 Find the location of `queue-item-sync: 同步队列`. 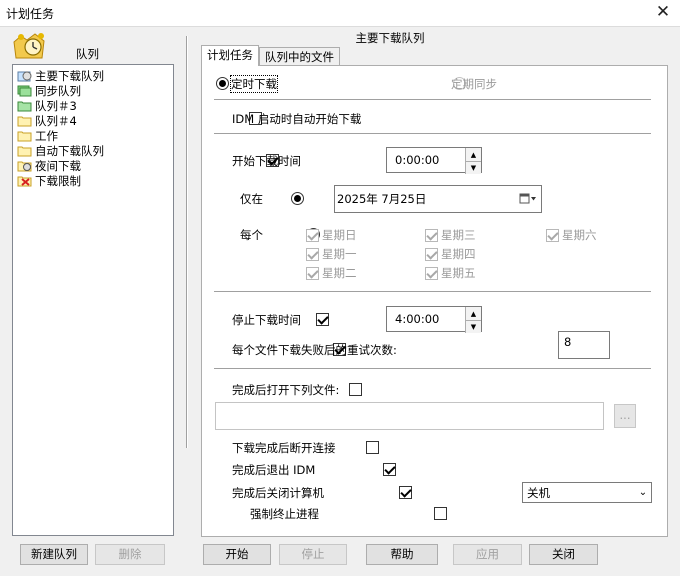

queue-item-sync: 同步队列 is located at coordinates (49, 90).